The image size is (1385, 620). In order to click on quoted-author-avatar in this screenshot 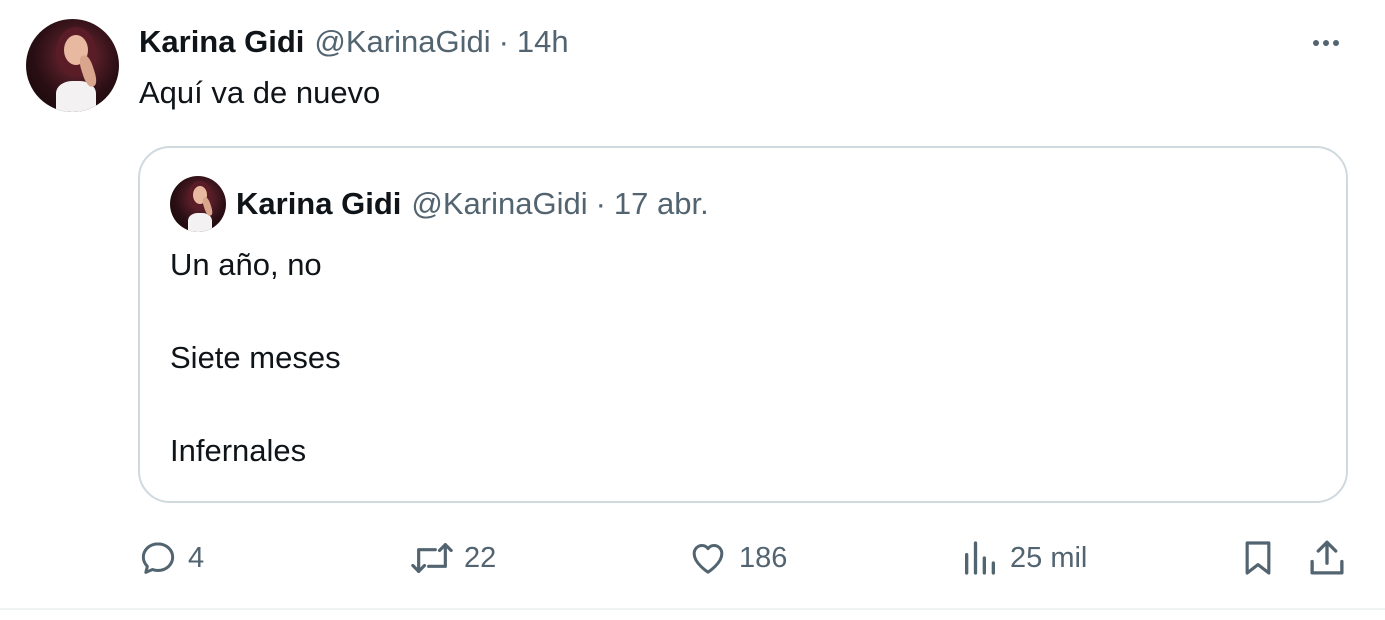, I will do `click(198, 204)`.